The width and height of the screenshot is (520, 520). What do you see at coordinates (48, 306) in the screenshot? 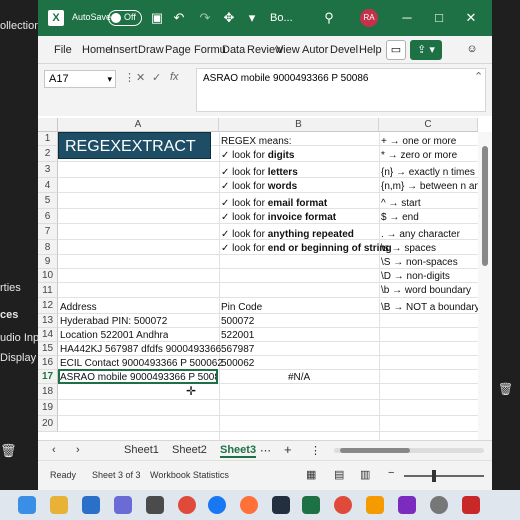
I see `row-header: 12` at bounding box center [48, 306].